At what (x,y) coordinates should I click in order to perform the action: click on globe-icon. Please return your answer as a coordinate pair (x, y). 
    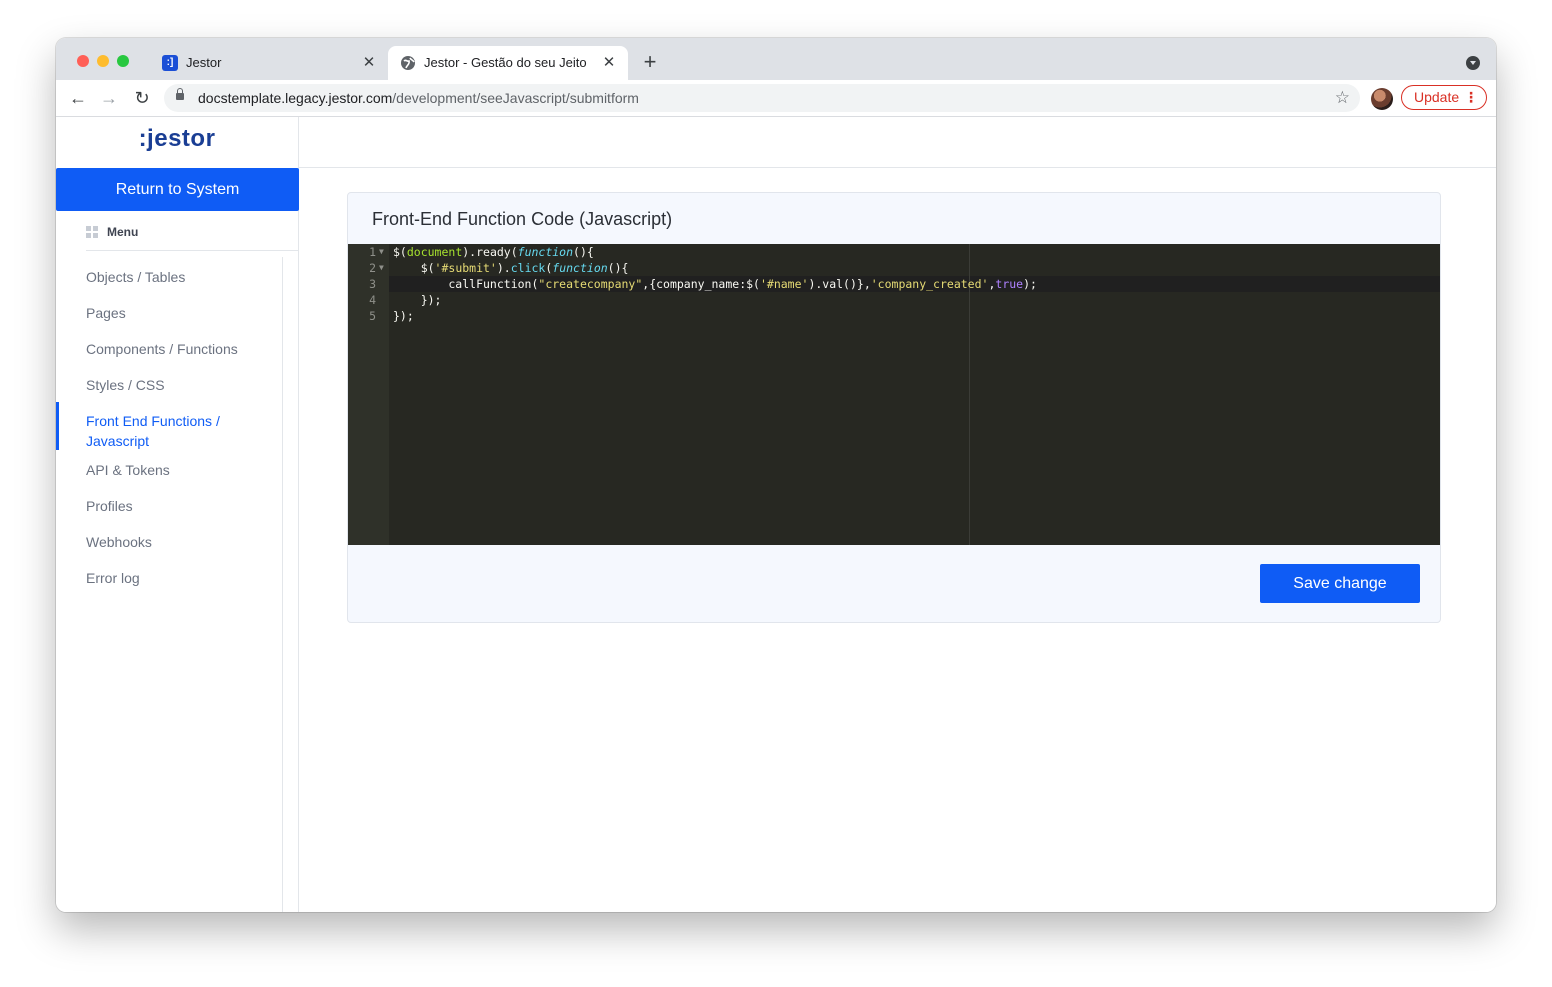
    Looking at the image, I should click on (408, 63).